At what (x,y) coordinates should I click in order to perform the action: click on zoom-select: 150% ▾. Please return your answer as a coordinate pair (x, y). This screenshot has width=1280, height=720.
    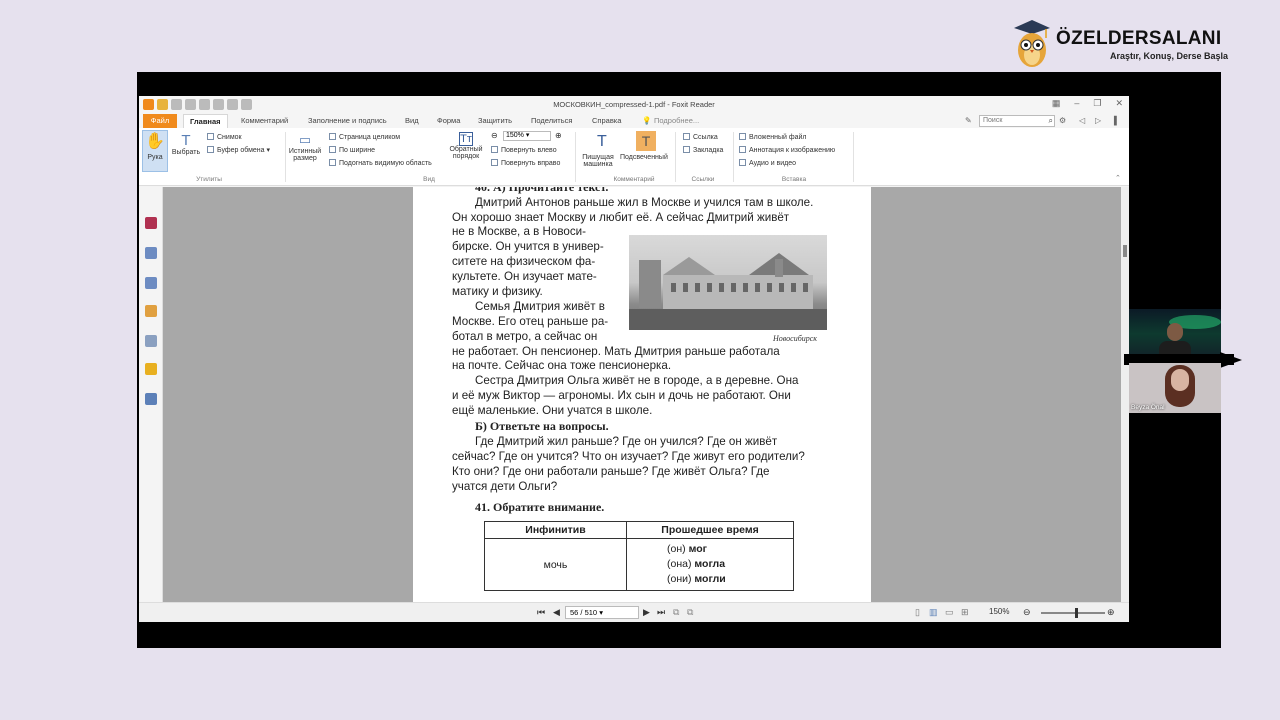
    Looking at the image, I should click on (527, 136).